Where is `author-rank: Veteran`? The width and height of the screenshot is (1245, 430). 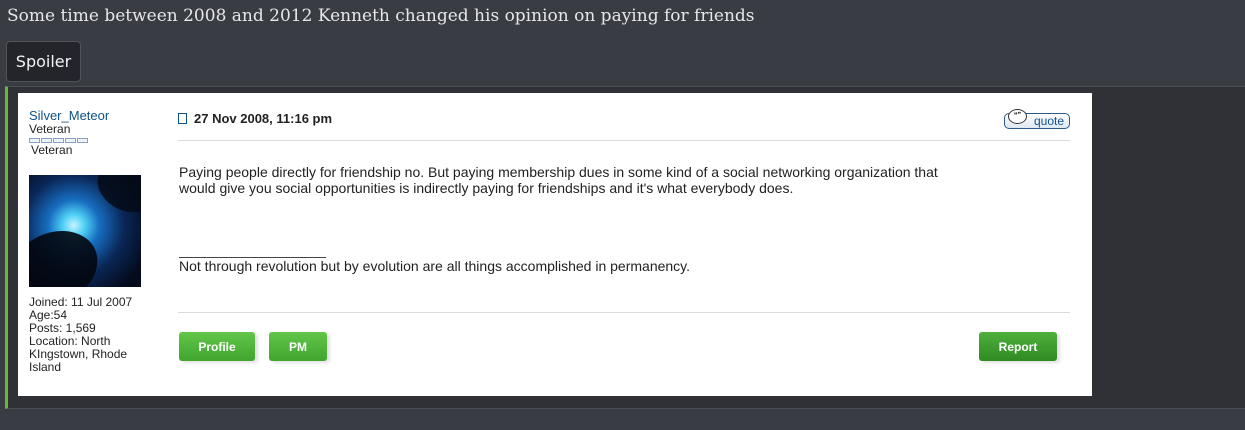 author-rank: Veteran is located at coordinates (50, 129).